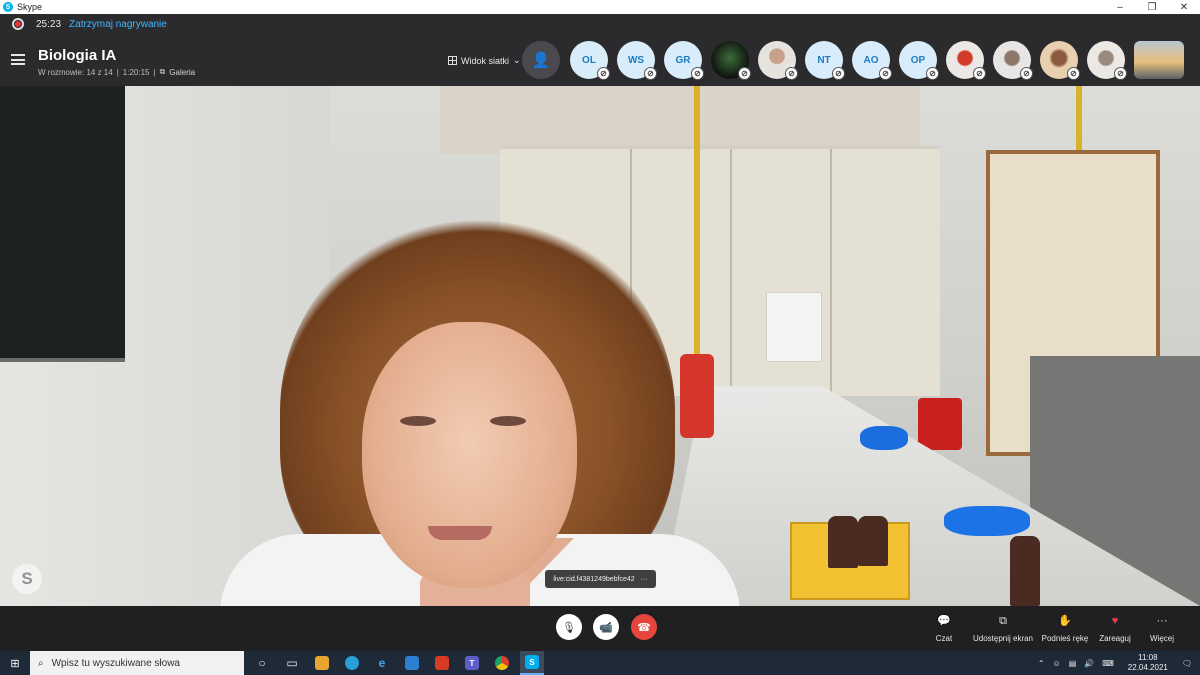 This screenshot has height=675, width=1200. Describe the element at coordinates (1041, 663) in the screenshot. I see `chevron-up-icon: ⌃` at that location.